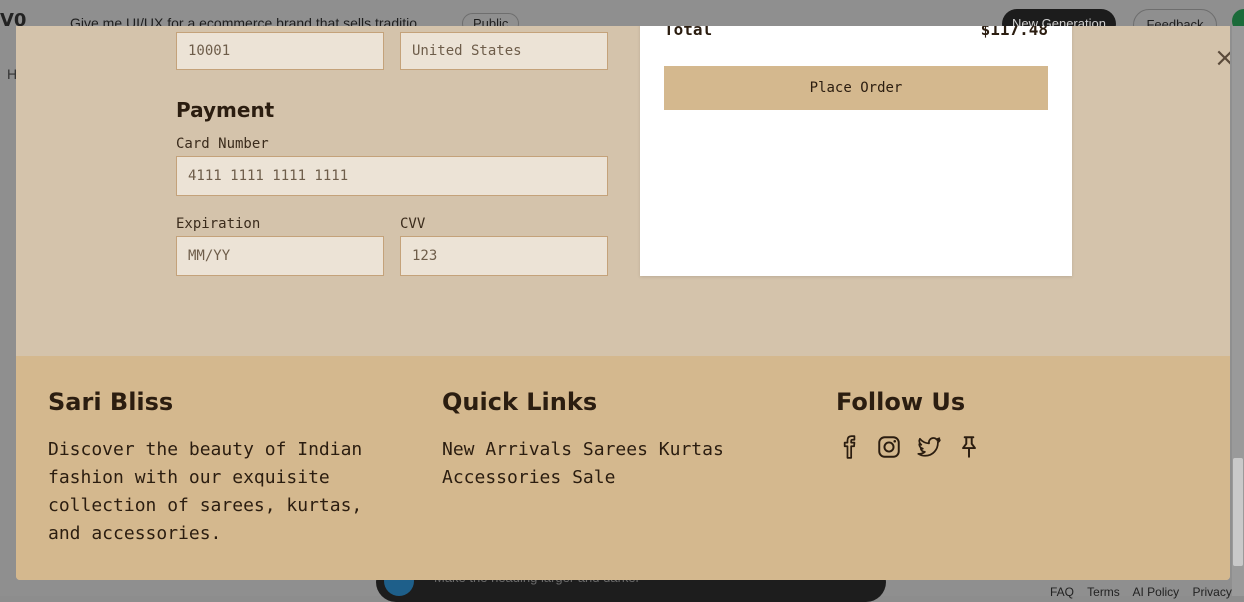  Describe the element at coordinates (1156, 592) in the screenshot. I see `ai-policy-link: AI Policy` at that location.